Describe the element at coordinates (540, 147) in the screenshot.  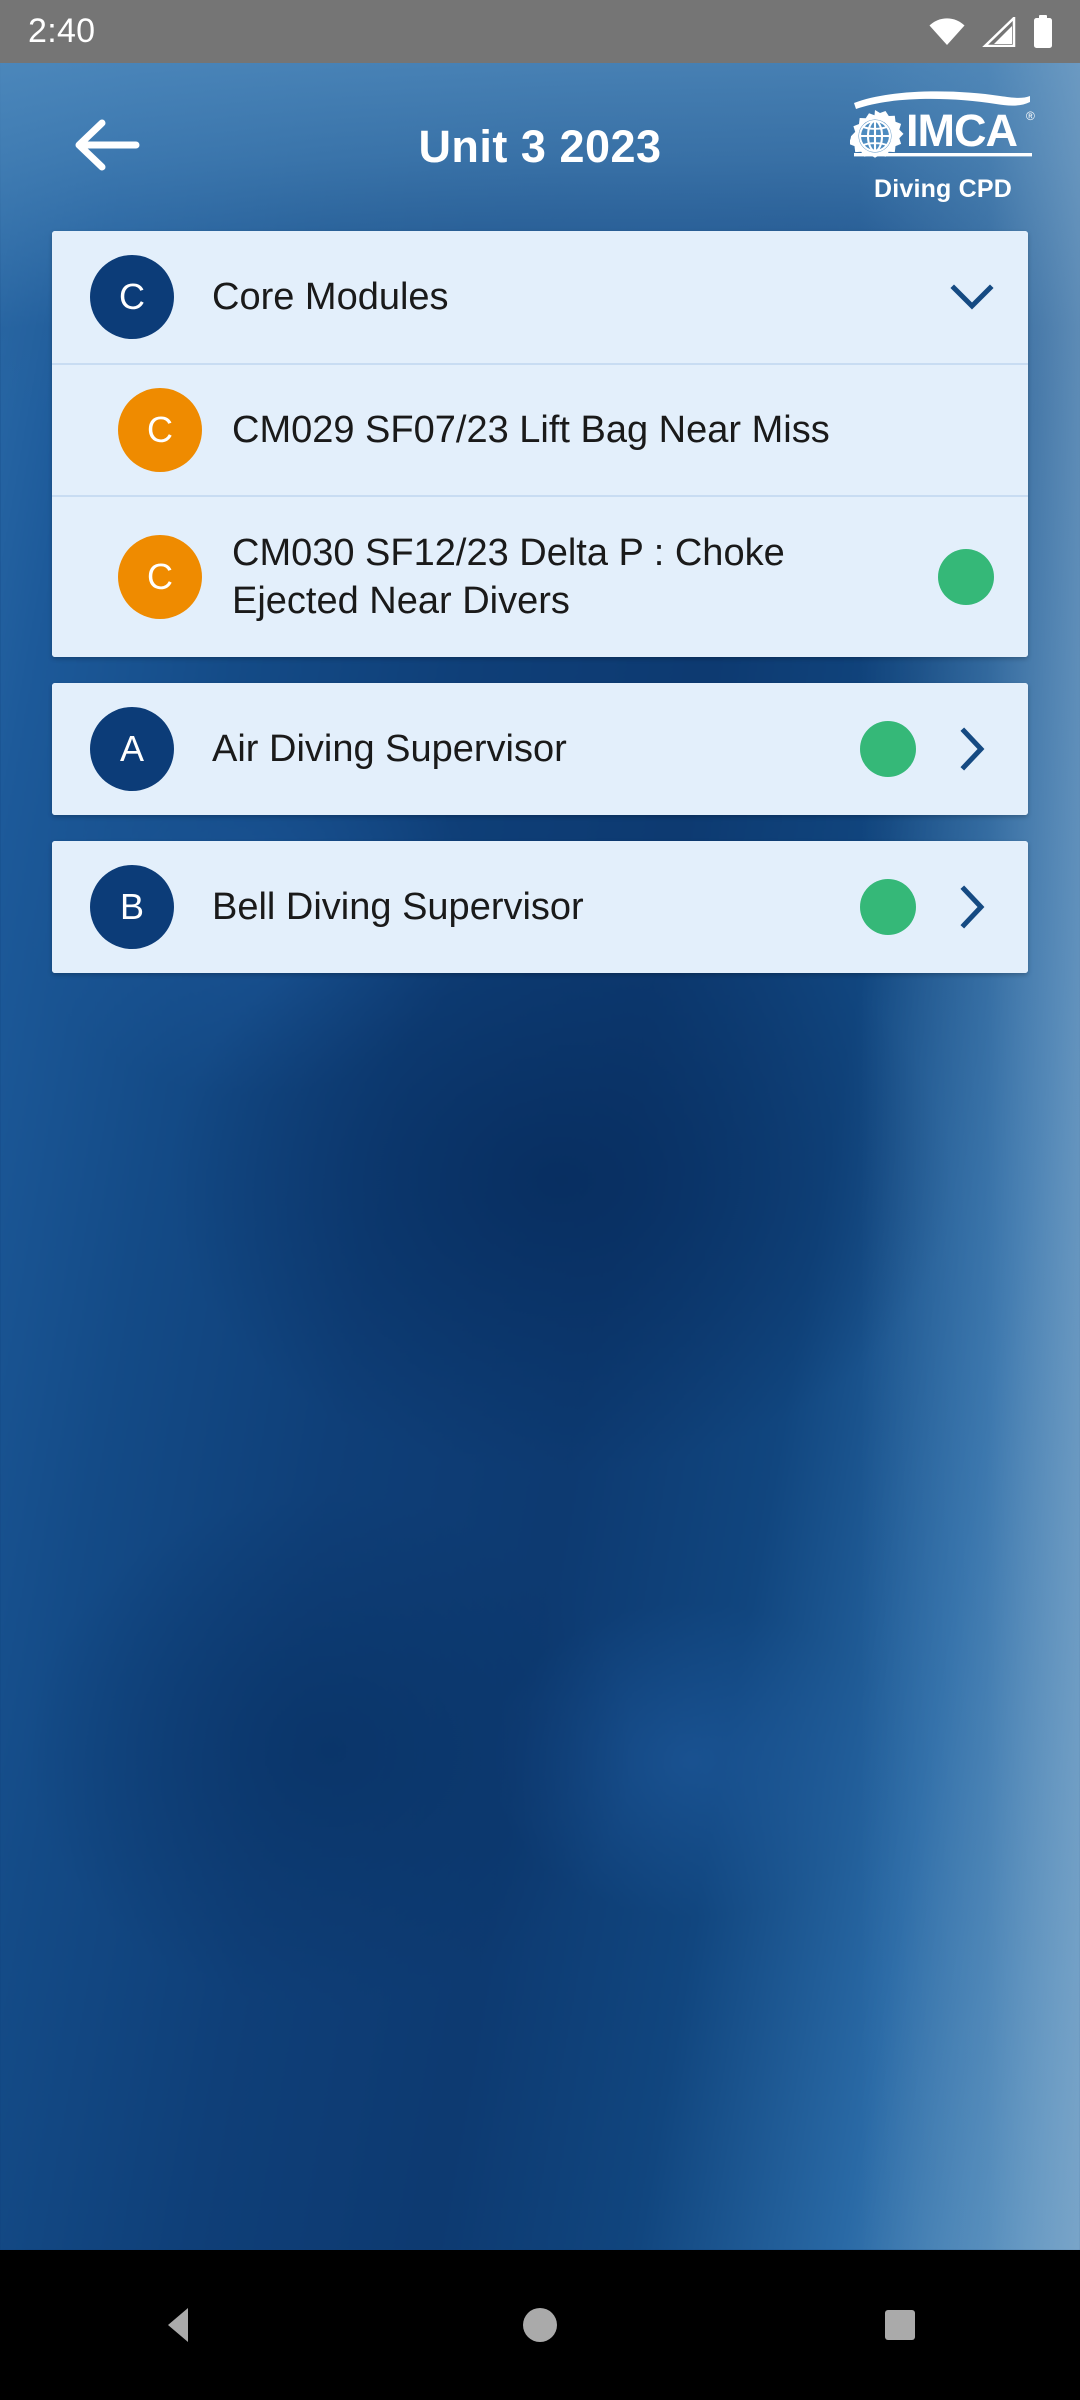
I see `app-header: Unit 3 2023 IMCA ® Diving CPD` at that location.